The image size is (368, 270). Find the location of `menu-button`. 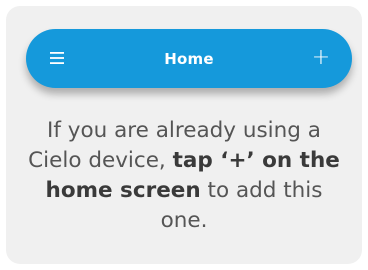

menu-button is located at coordinates (57, 58).